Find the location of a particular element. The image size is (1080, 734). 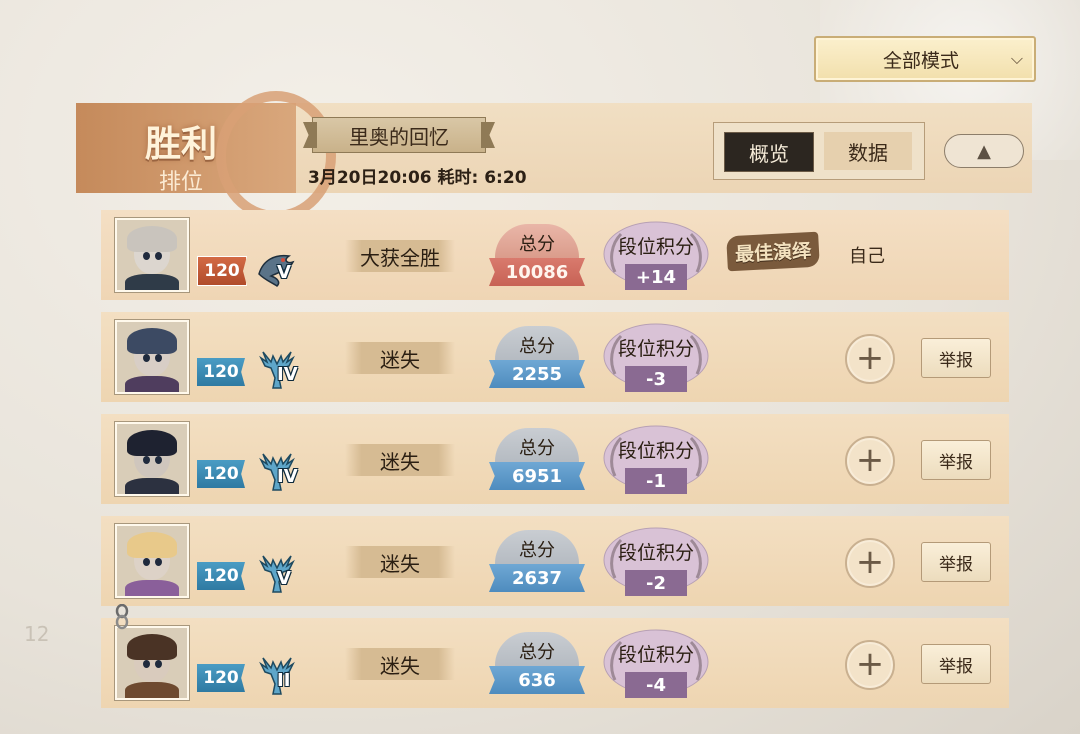

total-score-value: 10086 is located at coordinates (537, 272).